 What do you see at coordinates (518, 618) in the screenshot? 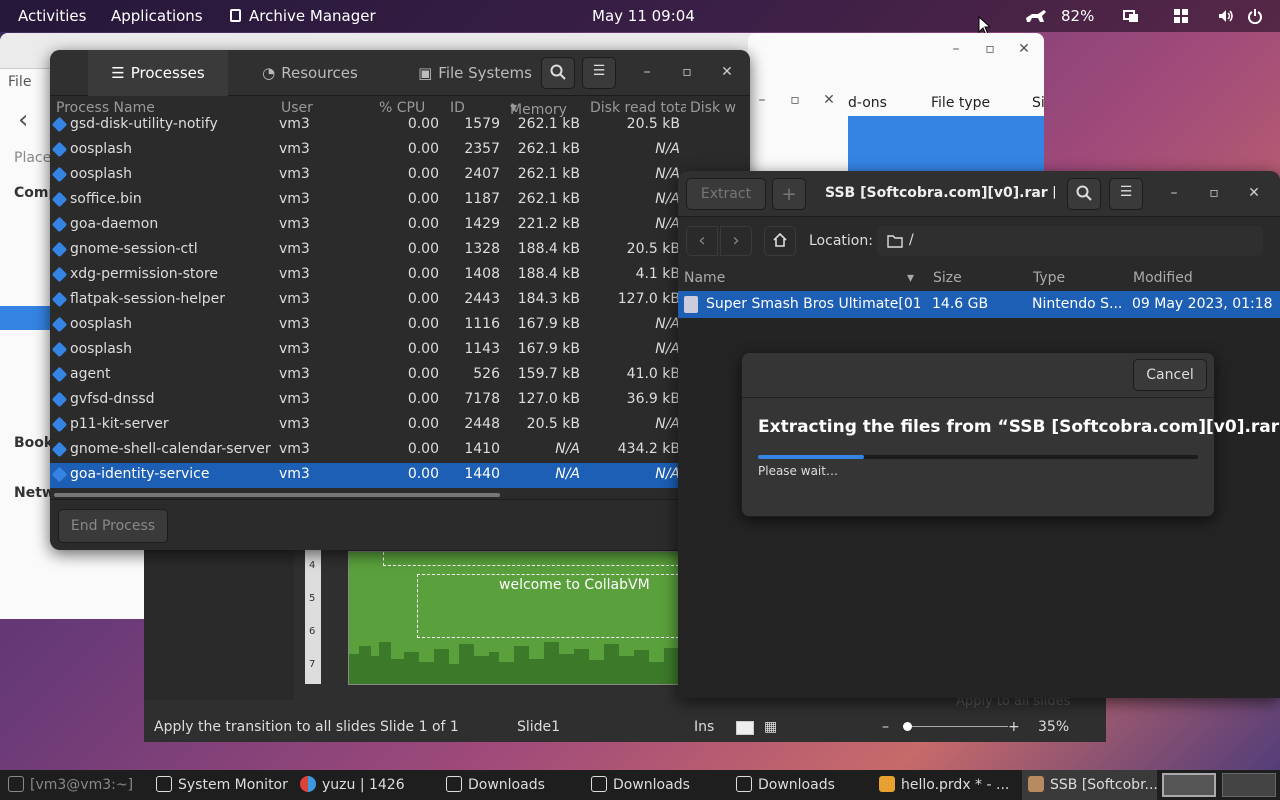
I see `slide-canvas: welcome to CollabVM` at bounding box center [518, 618].